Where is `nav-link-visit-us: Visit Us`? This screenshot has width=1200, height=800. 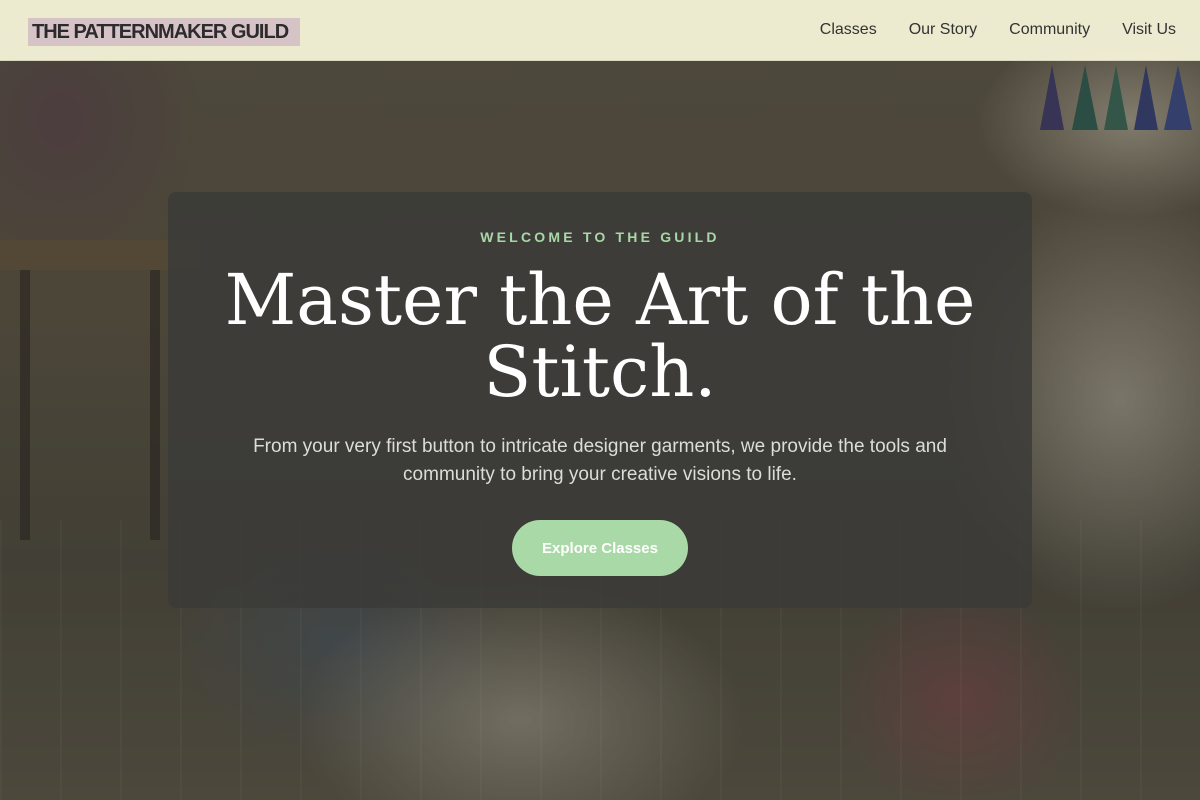 nav-link-visit-us: Visit Us is located at coordinates (1149, 30).